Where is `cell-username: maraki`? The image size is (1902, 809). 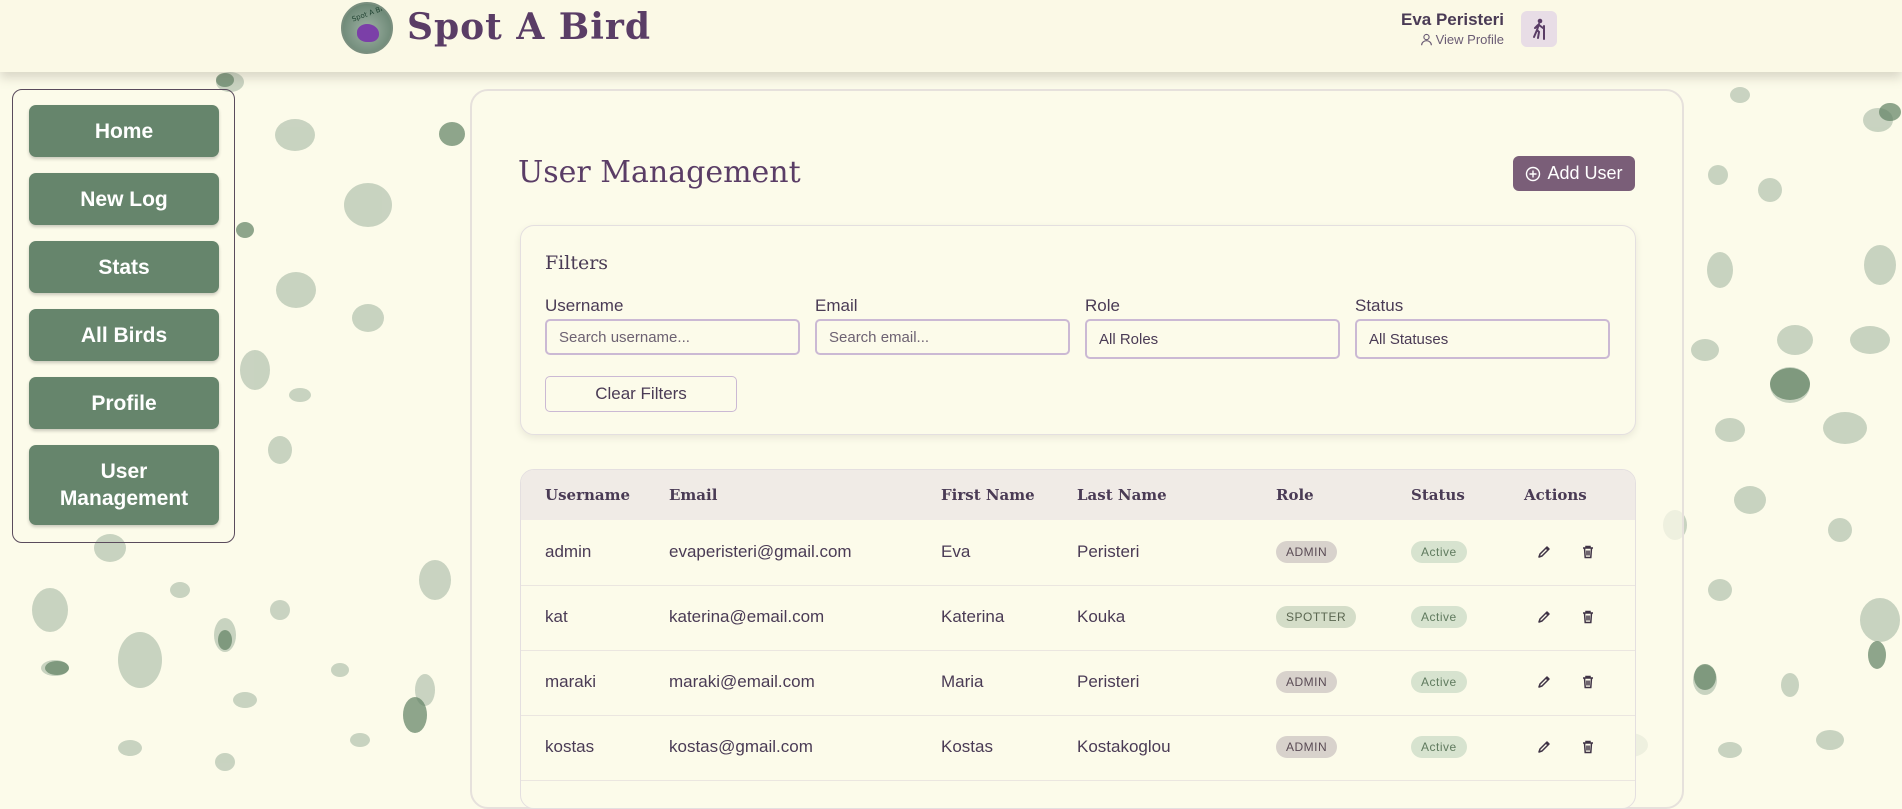 cell-username: maraki is located at coordinates (571, 681).